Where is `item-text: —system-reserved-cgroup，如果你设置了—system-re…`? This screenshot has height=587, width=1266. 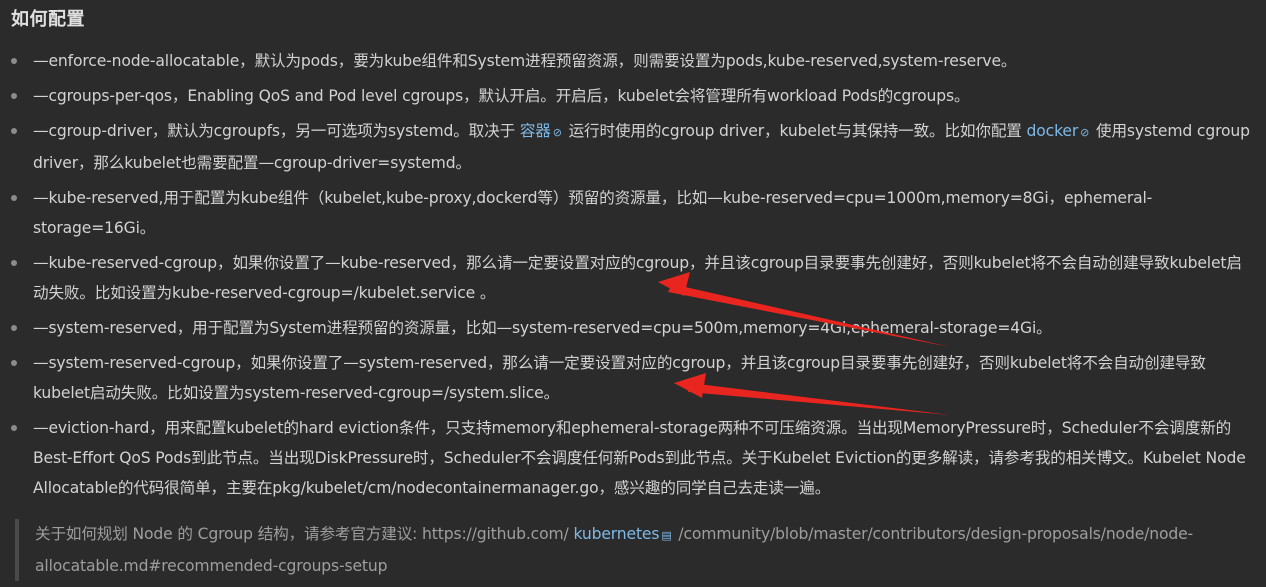 item-text: —system-reserved-cgroup，如果你设置了—system-re… is located at coordinates (619, 378).